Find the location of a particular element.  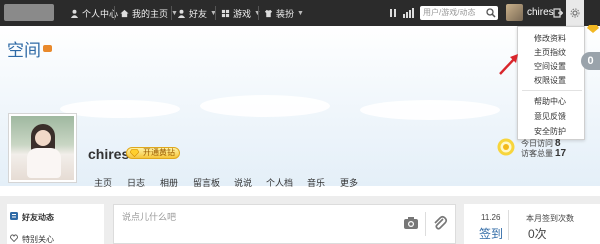

settings-dropdown-menu: 修改资料 主页指纹 空间设置 权限设置 帮助中心 意见反馈 安全防护 is located at coordinates (551, 83).